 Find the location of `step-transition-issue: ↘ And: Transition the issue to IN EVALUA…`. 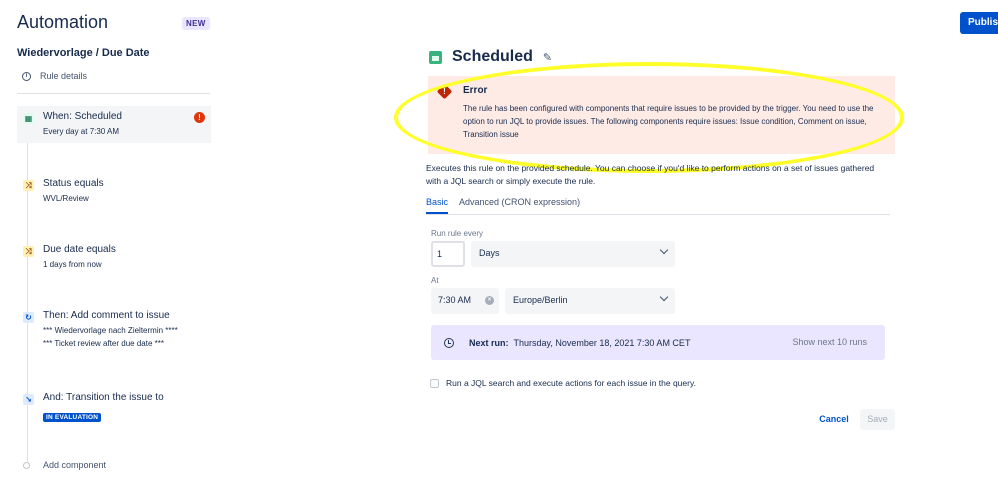

step-transition-issue: ↘ And: Transition the issue to IN EVALUA… is located at coordinates (114, 408).